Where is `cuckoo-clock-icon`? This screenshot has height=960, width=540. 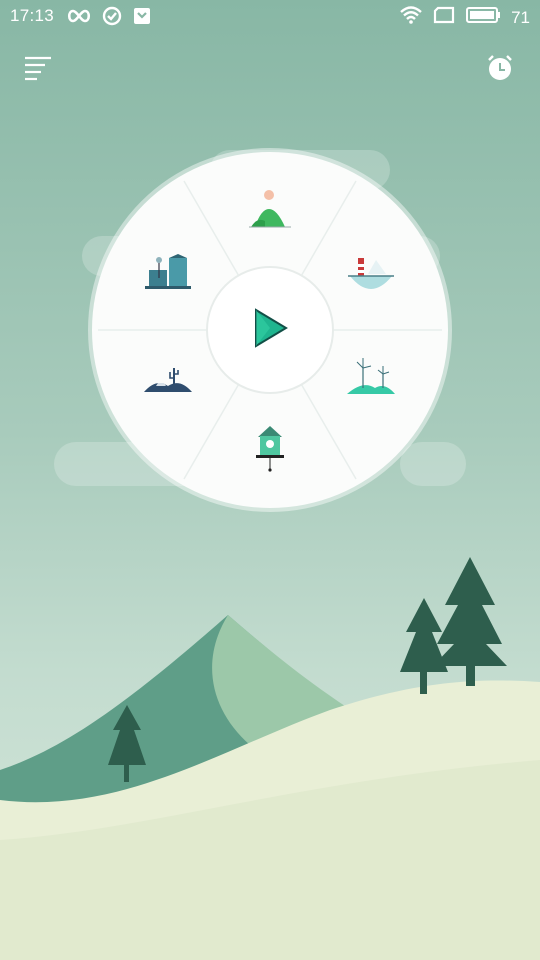 cuckoo-clock-icon is located at coordinates (270, 450).